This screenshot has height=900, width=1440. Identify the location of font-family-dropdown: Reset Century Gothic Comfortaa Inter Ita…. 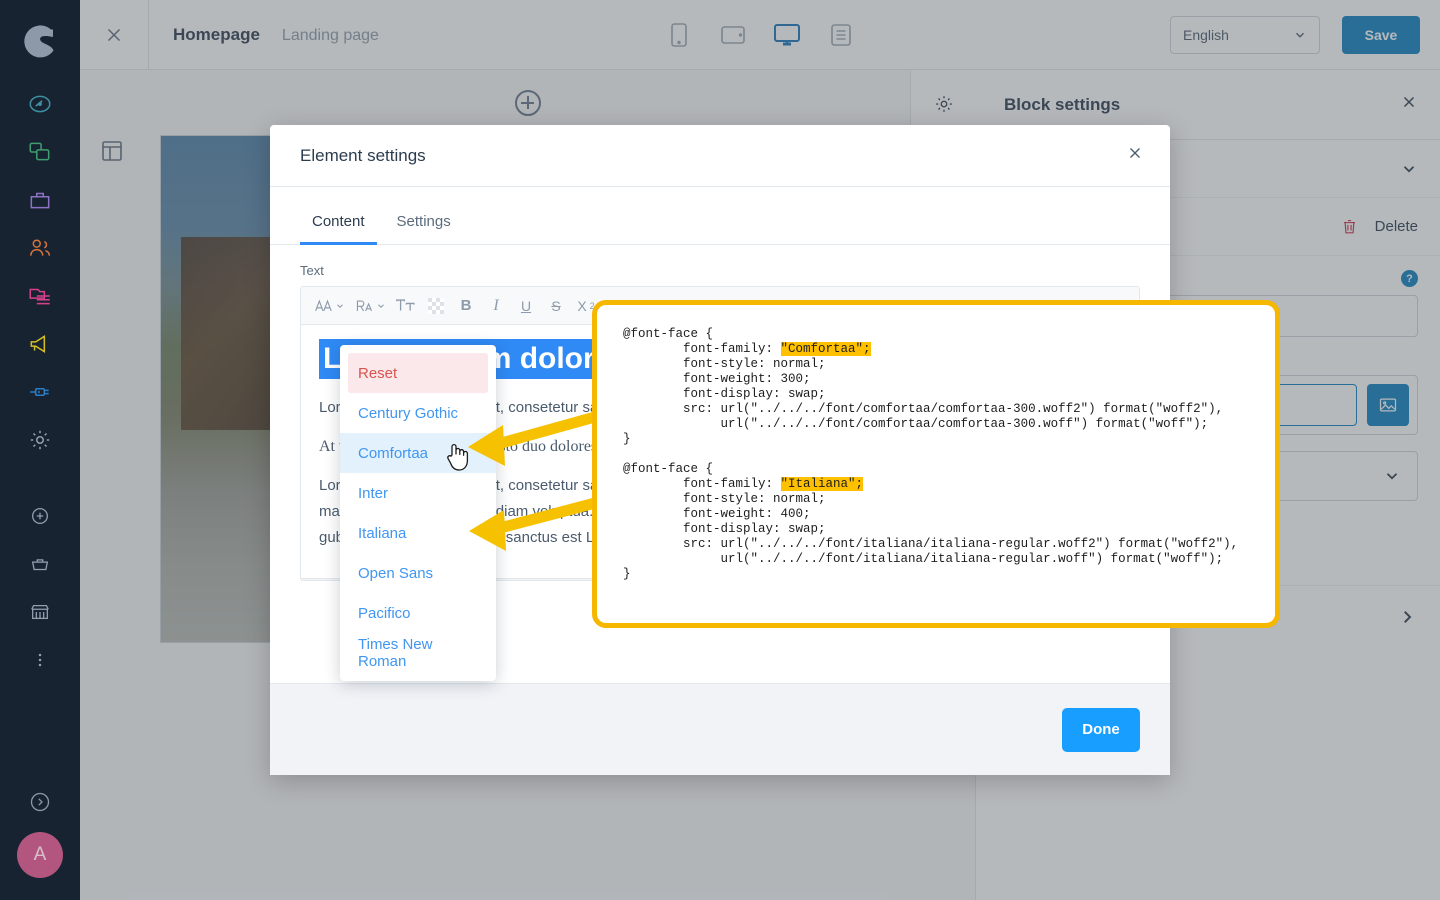
(418, 513).